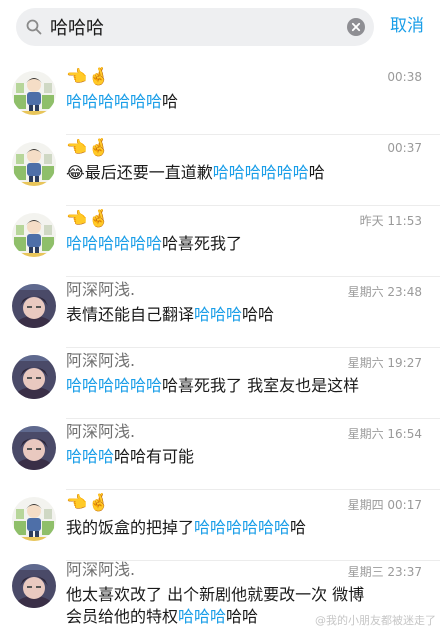  What do you see at coordinates (246, 244) in the screenshot?
I see `message-preview: 哈哈哈哈哈哈哈喜死我了` at bounding box center [246, 244].